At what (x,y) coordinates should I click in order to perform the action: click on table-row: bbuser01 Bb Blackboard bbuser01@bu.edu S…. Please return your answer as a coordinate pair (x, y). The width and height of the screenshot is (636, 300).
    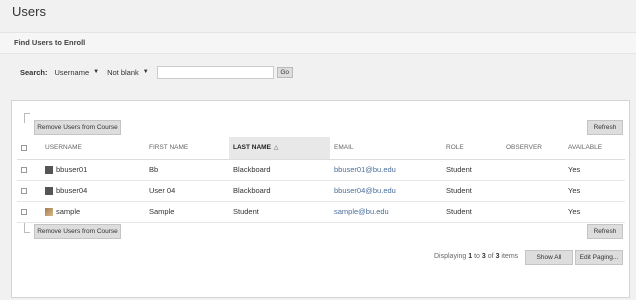
    Looking at the image, I should click on (321, 170).